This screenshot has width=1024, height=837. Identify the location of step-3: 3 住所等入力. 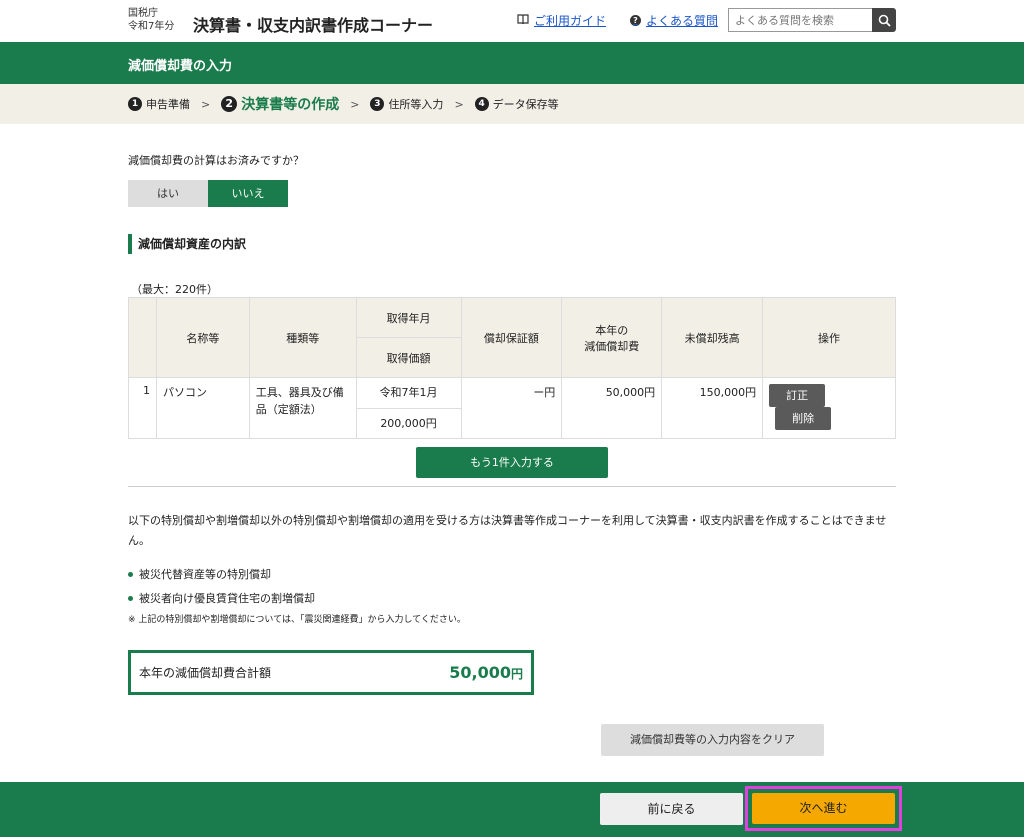
(406, 104).